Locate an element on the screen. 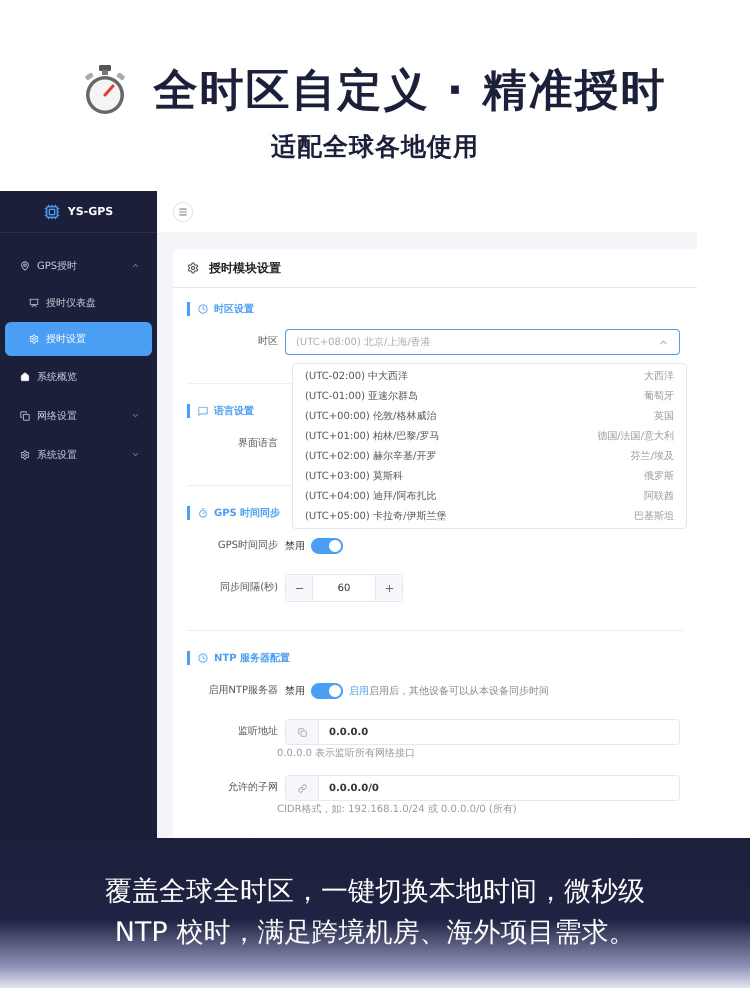 The image size is (750, 988). field-label: 监听地址 is located at coordinates (258, 731).